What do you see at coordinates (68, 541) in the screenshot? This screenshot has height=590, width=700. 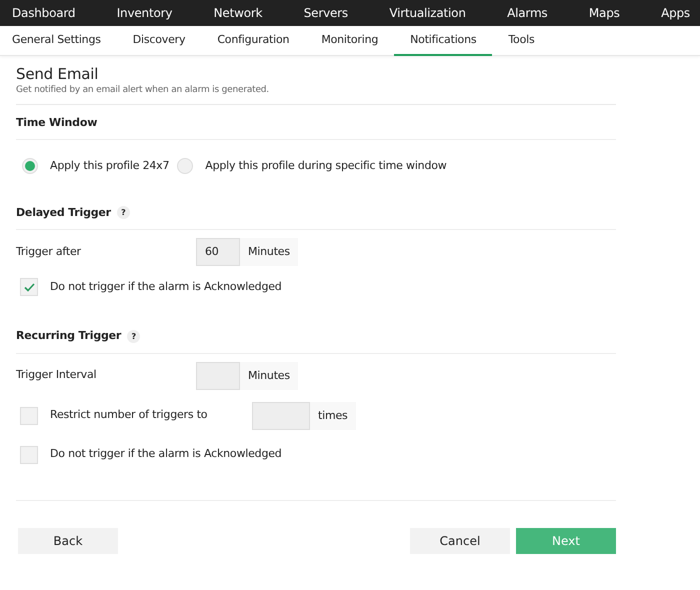 I see `button: Back` at bounding box center [68, 541].